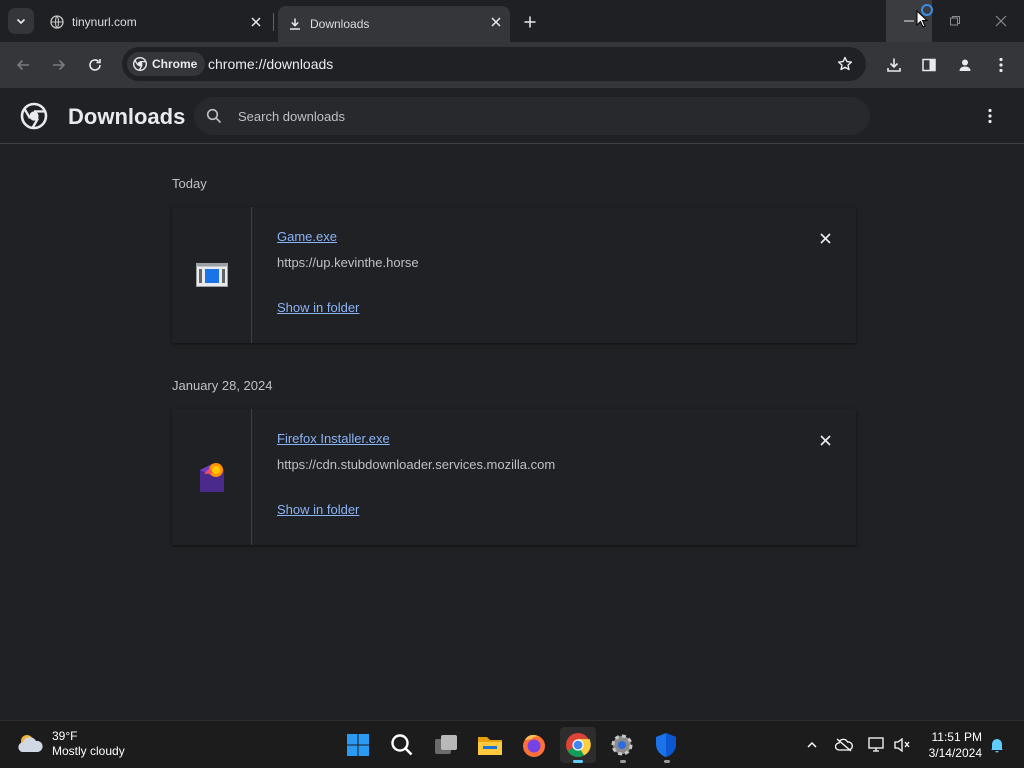  I want to click on arrow-right-icon, so click(59, 65).